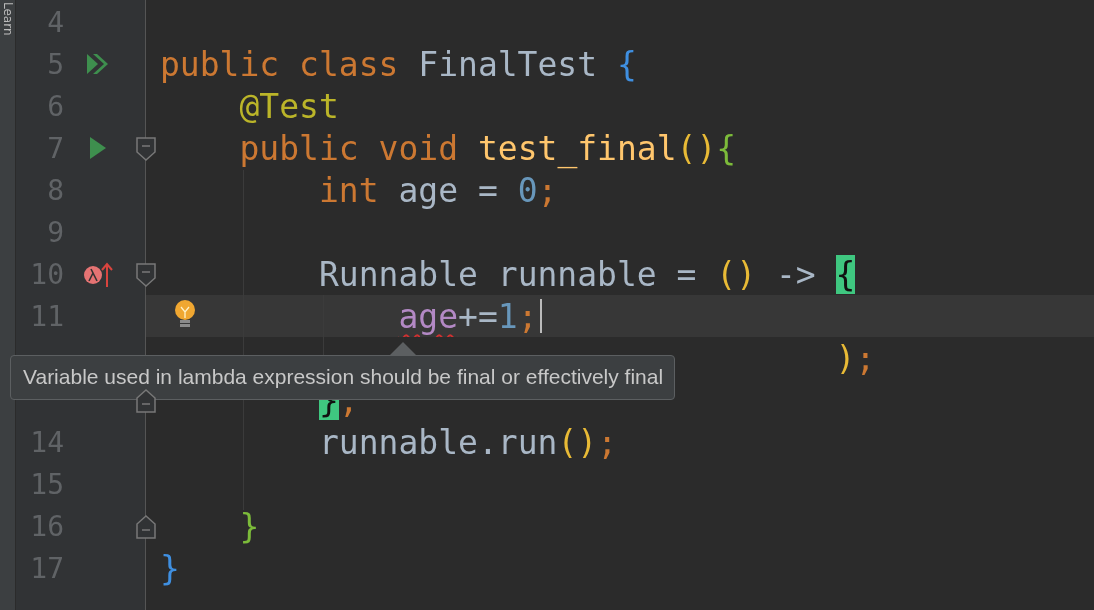 The image size is (1094, 610). I want to click on run-icon, so click(98, 148).